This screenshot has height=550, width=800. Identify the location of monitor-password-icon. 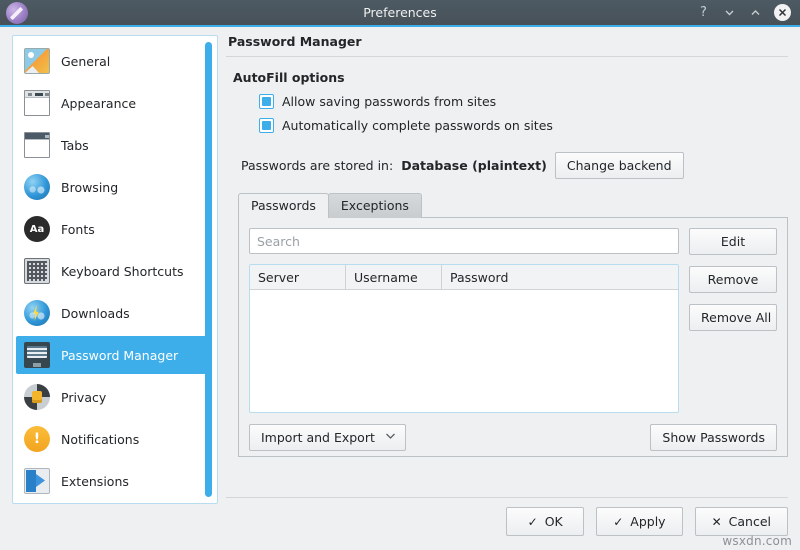
(37, 355).